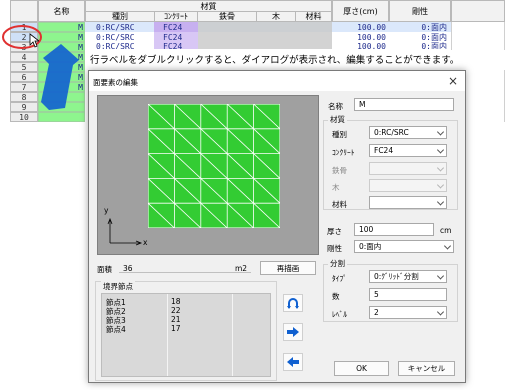  I want to click on node-label: 節点4, so click(116, 329).